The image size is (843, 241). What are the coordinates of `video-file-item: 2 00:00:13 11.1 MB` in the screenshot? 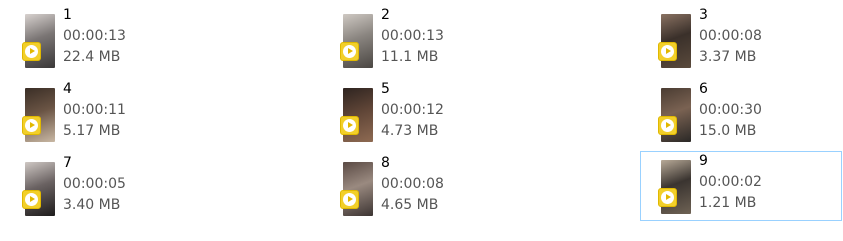 It's located at (422, 40).